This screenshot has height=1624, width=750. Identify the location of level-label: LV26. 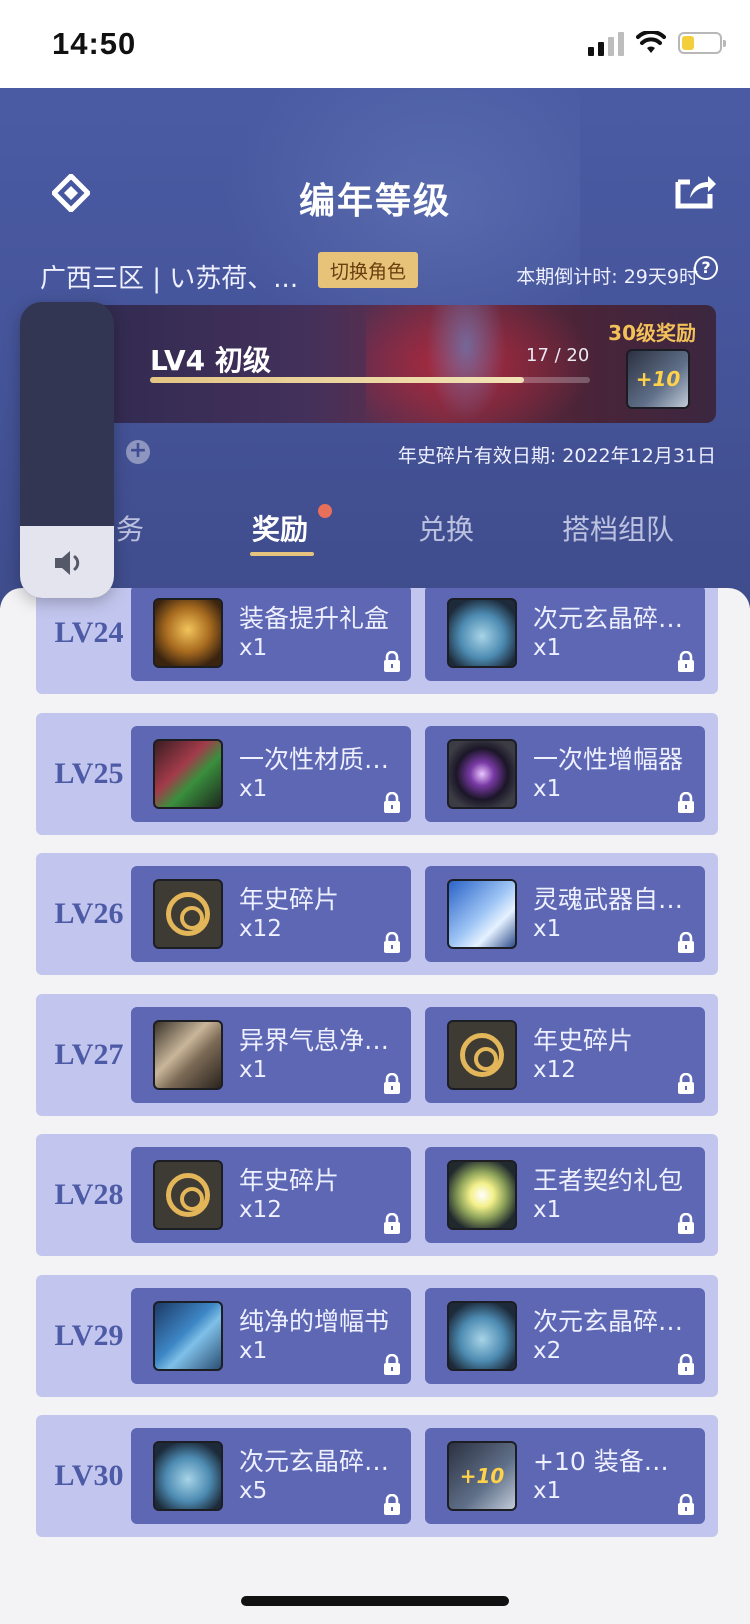
(89, 913).